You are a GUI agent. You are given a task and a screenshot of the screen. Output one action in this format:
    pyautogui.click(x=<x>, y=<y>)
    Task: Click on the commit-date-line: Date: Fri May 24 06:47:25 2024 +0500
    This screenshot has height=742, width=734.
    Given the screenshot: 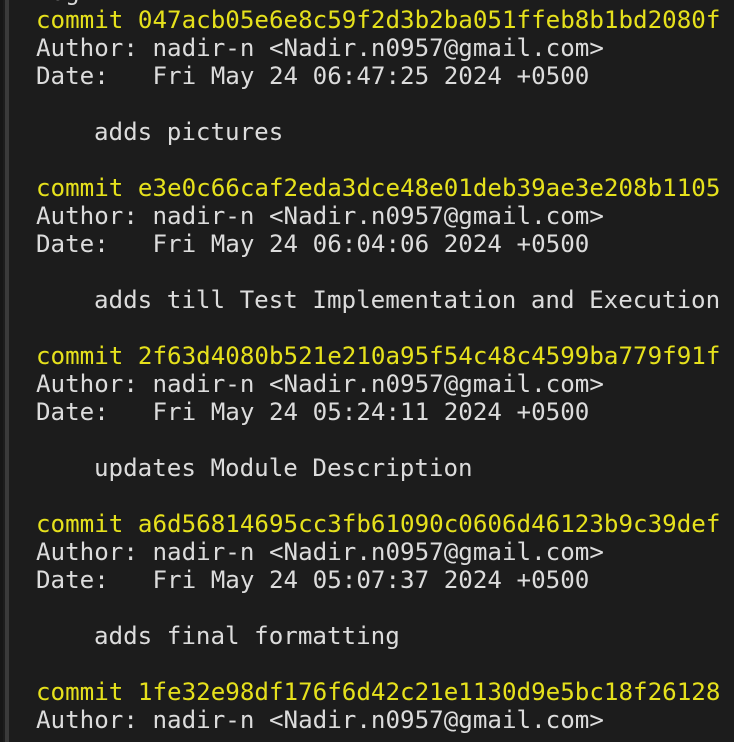 What is the action you would take?
    pyautogui.click(x=313, y=76)
    